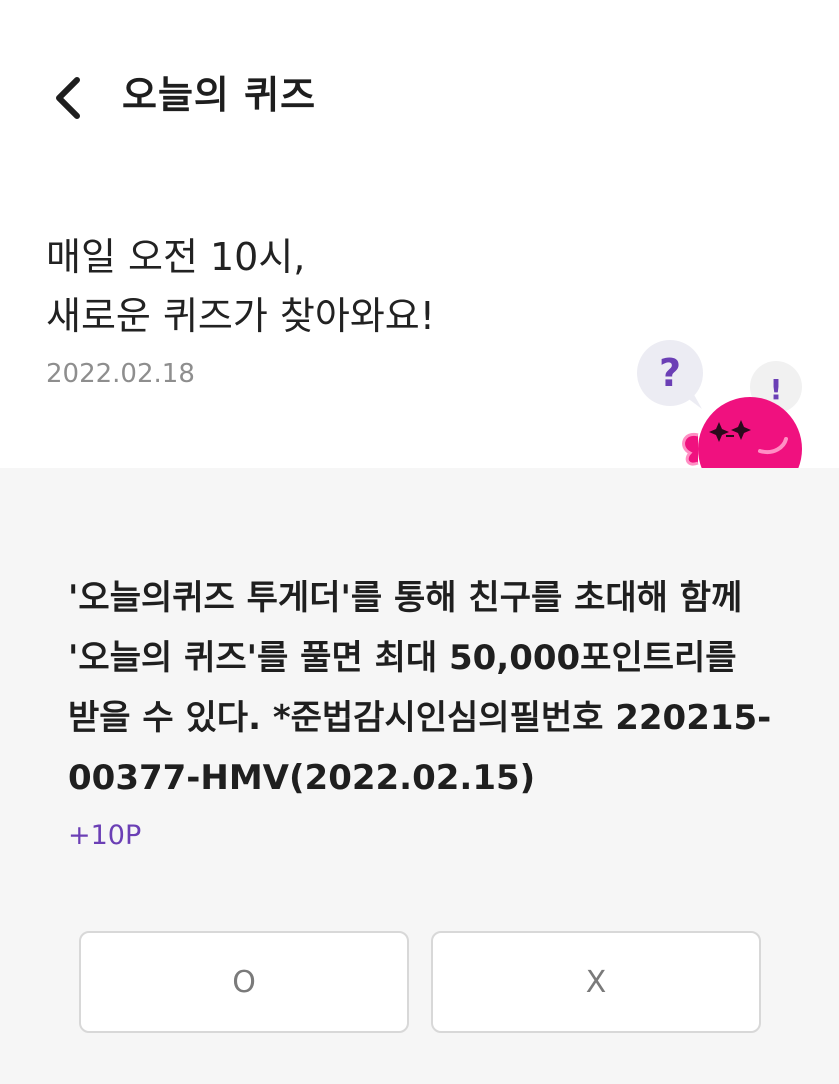  I want to click on intro-line-1: 매일 오전 10시,, so click(176, 257).